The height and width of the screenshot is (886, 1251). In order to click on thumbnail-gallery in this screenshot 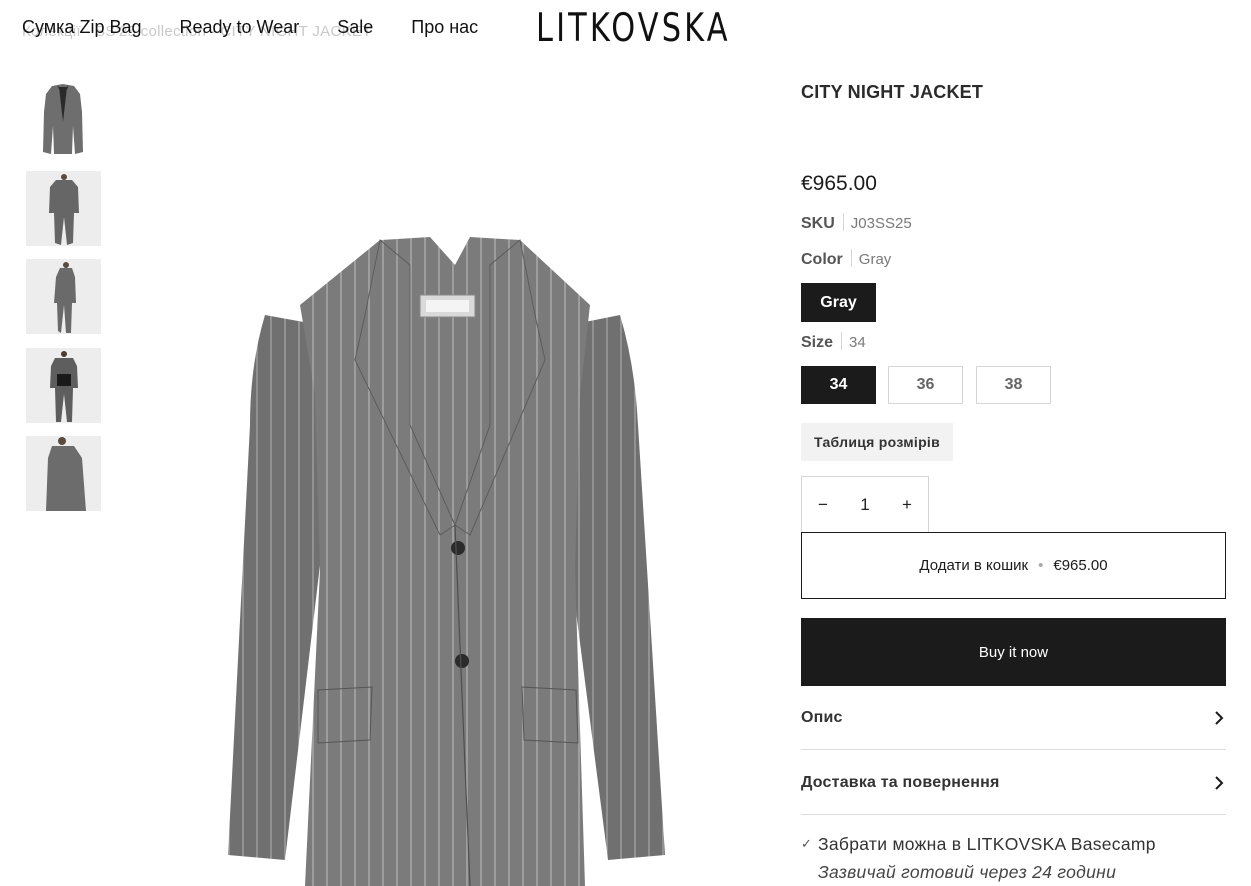, I will do `click(63, 303)`.